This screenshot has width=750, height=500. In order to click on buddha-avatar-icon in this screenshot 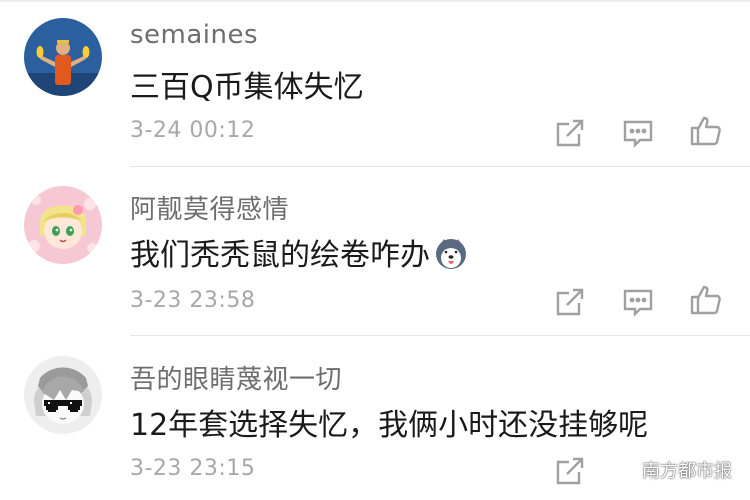, I will do `click(63, 57)`.